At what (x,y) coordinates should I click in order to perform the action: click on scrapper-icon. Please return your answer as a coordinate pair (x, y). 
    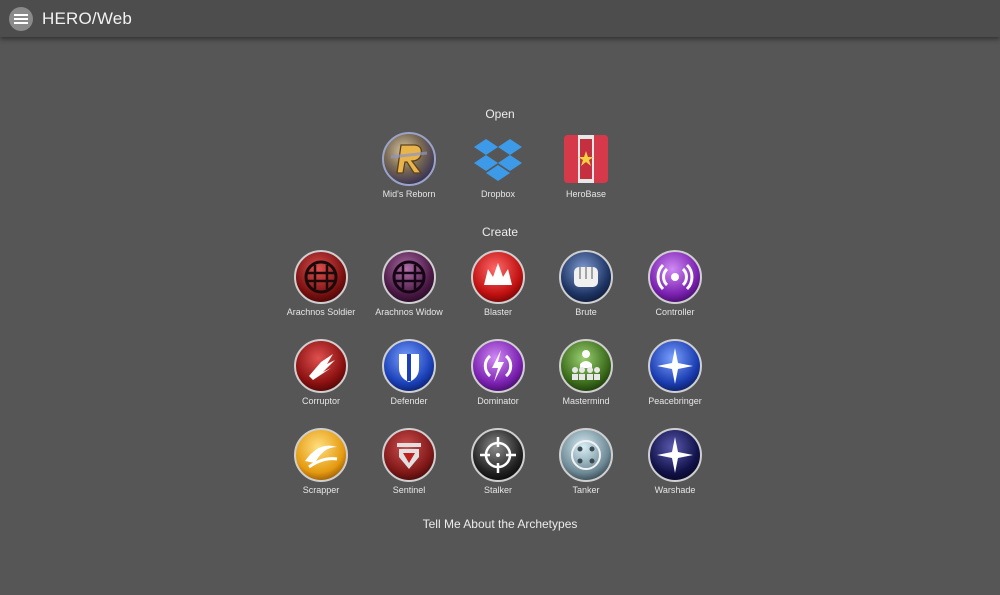
    Looking at the image, I should click on (321, 455).